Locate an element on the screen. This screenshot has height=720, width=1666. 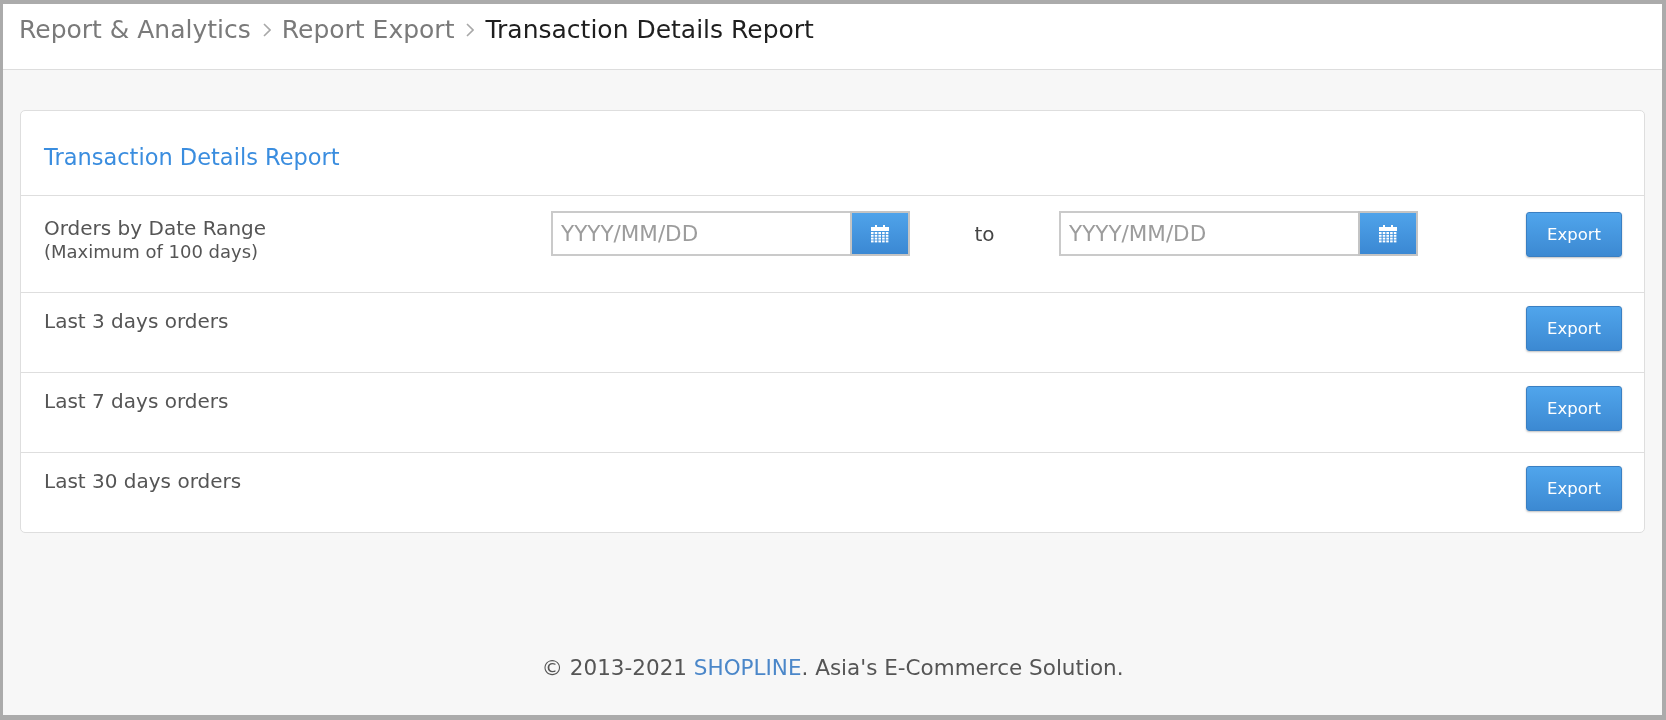
breadcrumb-link: Report Export is located at coordinates (368, 30).